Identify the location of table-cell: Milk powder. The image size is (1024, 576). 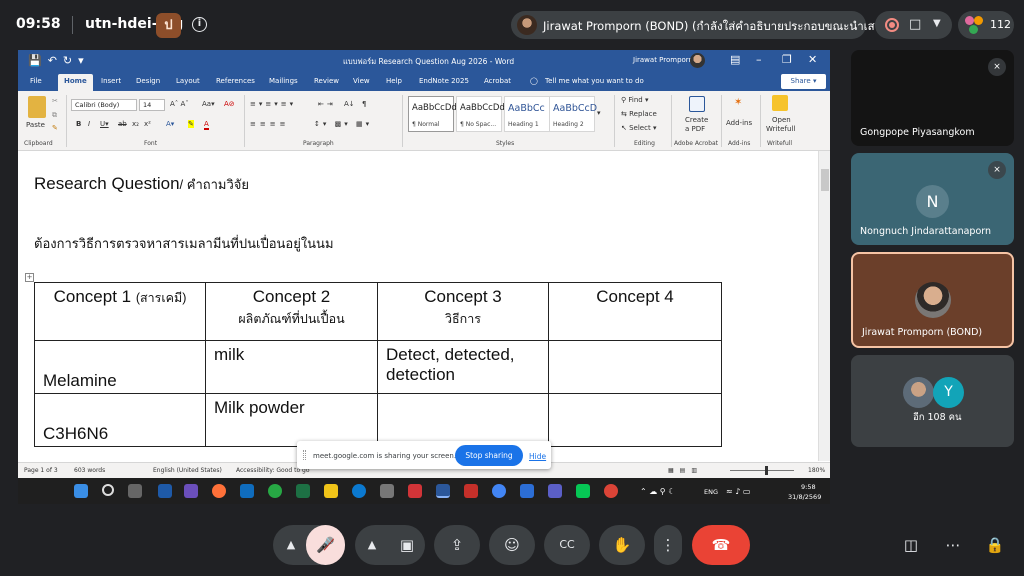
(291, 420).